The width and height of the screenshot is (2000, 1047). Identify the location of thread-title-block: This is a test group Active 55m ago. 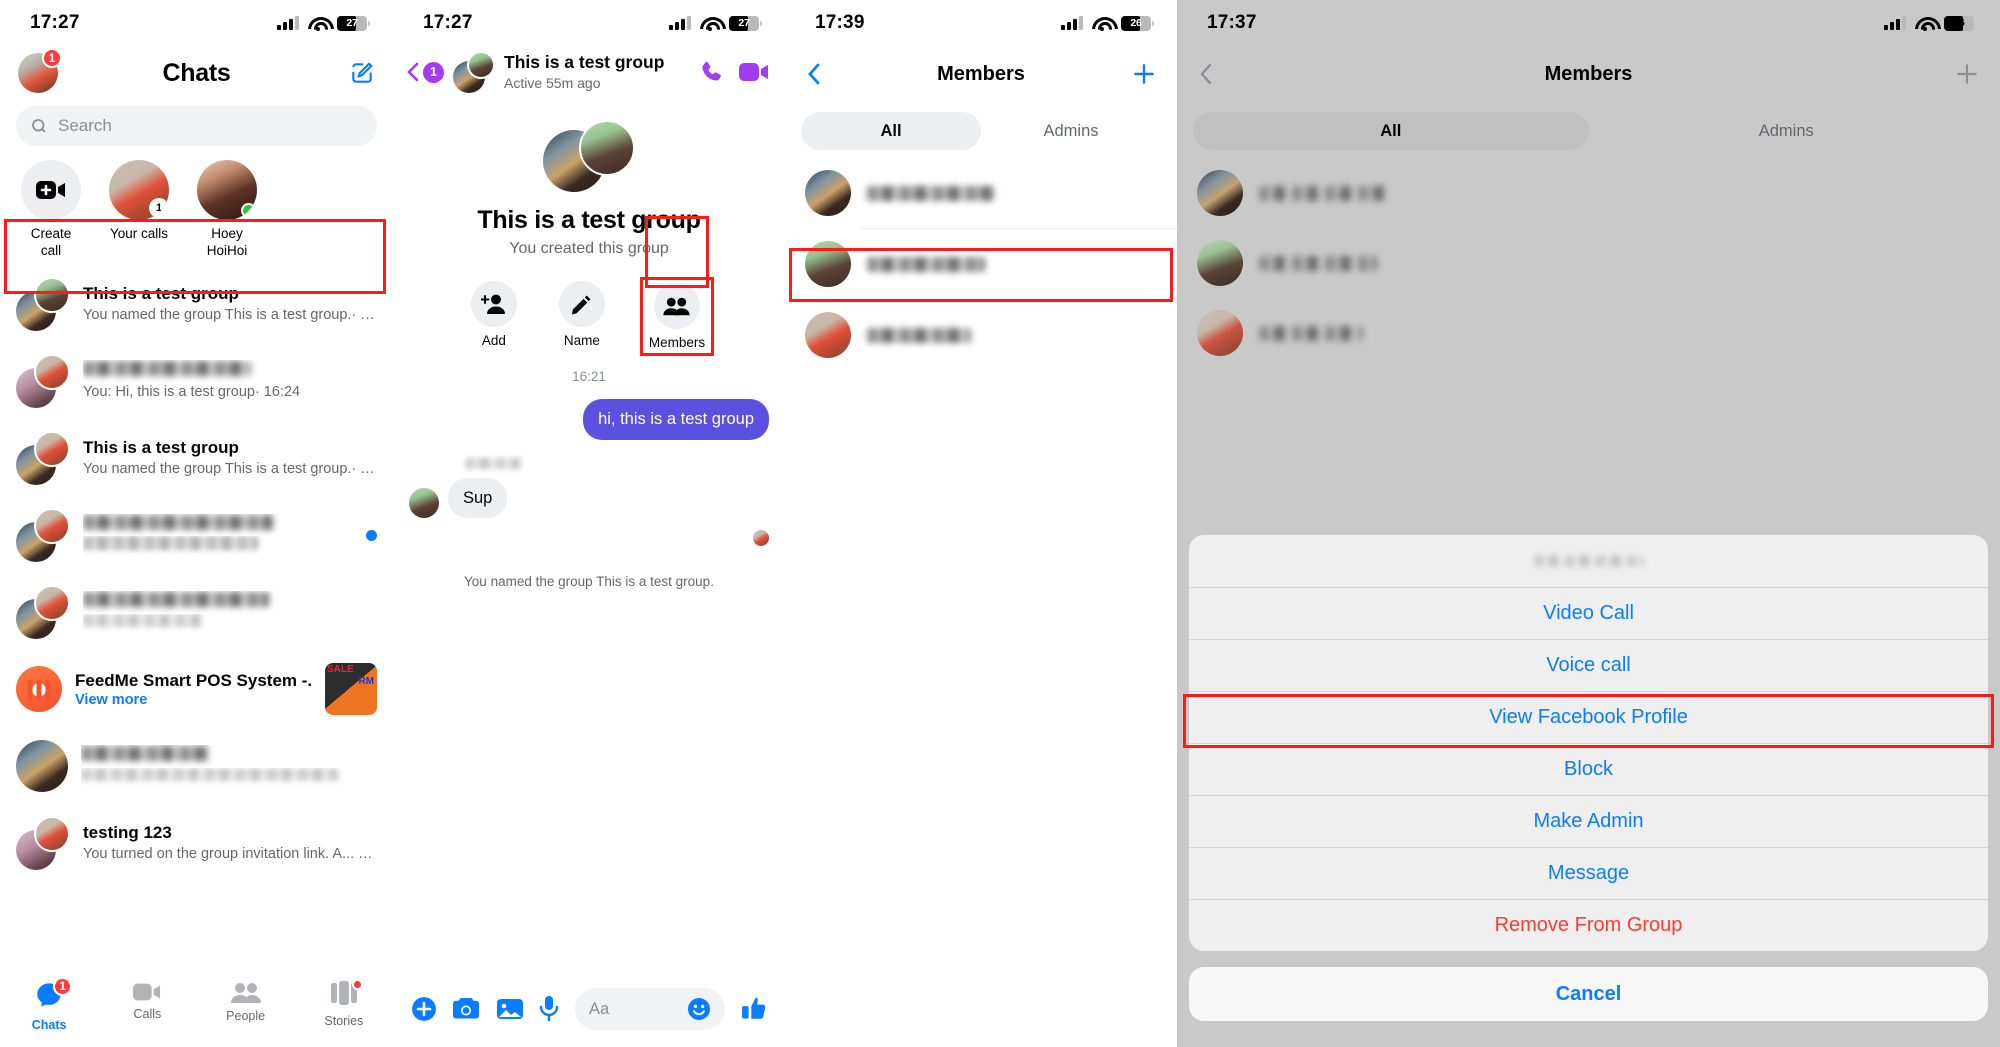
(596, 72).